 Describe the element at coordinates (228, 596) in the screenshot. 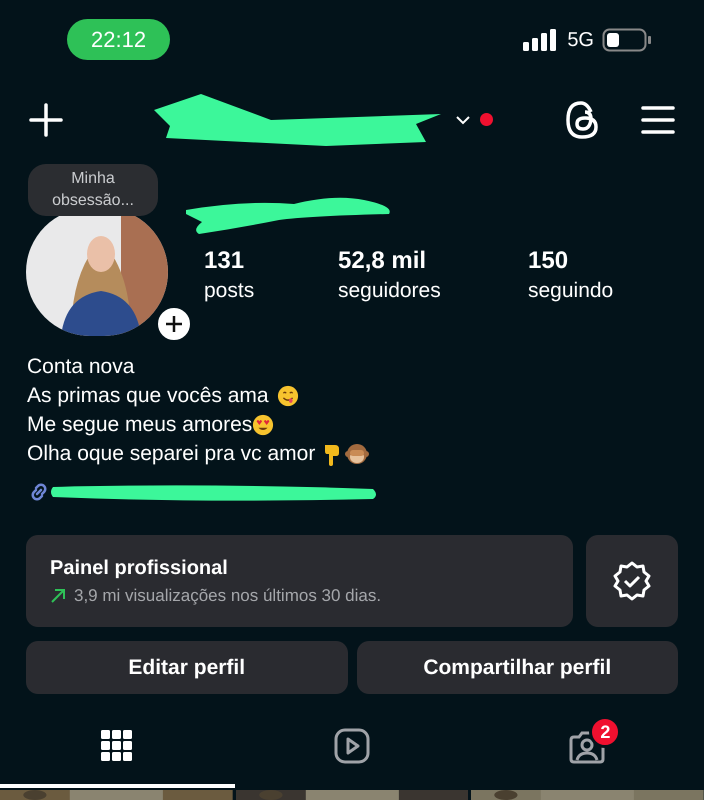

I see `dashboard-subtitle: 3,9 mi visualizações nos últimos 30 dias.` at that location.